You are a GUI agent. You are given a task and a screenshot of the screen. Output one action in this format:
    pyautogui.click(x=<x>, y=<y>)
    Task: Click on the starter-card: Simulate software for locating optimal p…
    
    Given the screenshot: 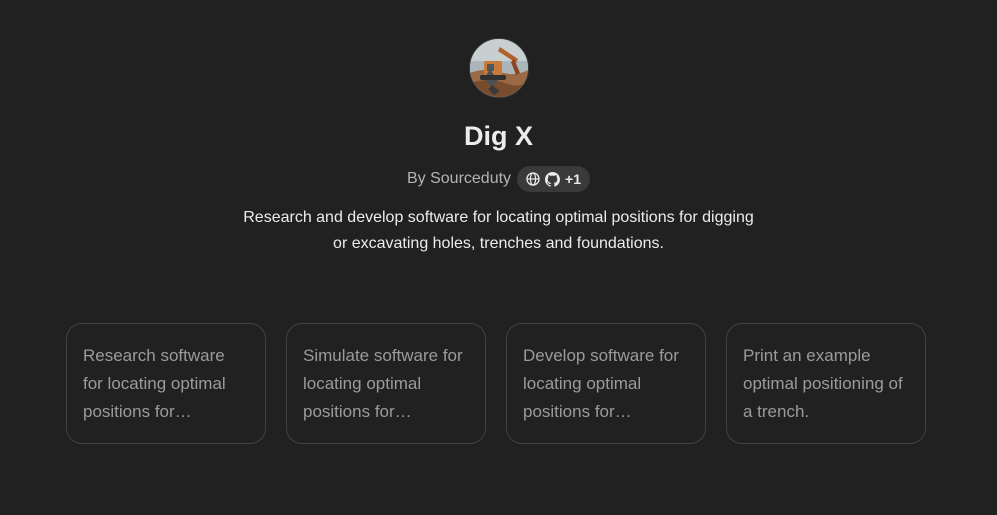 What is the action you would take?
    pyautogui.click(x=386, y=383)
    